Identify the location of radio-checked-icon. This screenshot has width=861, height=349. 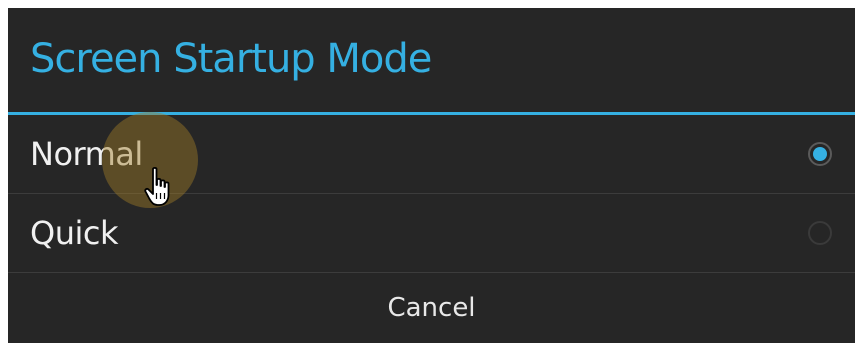
(820, 154).